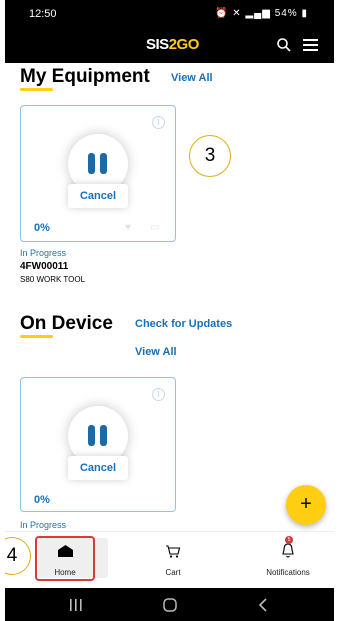 The image size is (339, 621). What do you see at coordinates (43, 525) in the screenshot?
I see `on-device-status: In Progress` at bounding box center [43, 525].